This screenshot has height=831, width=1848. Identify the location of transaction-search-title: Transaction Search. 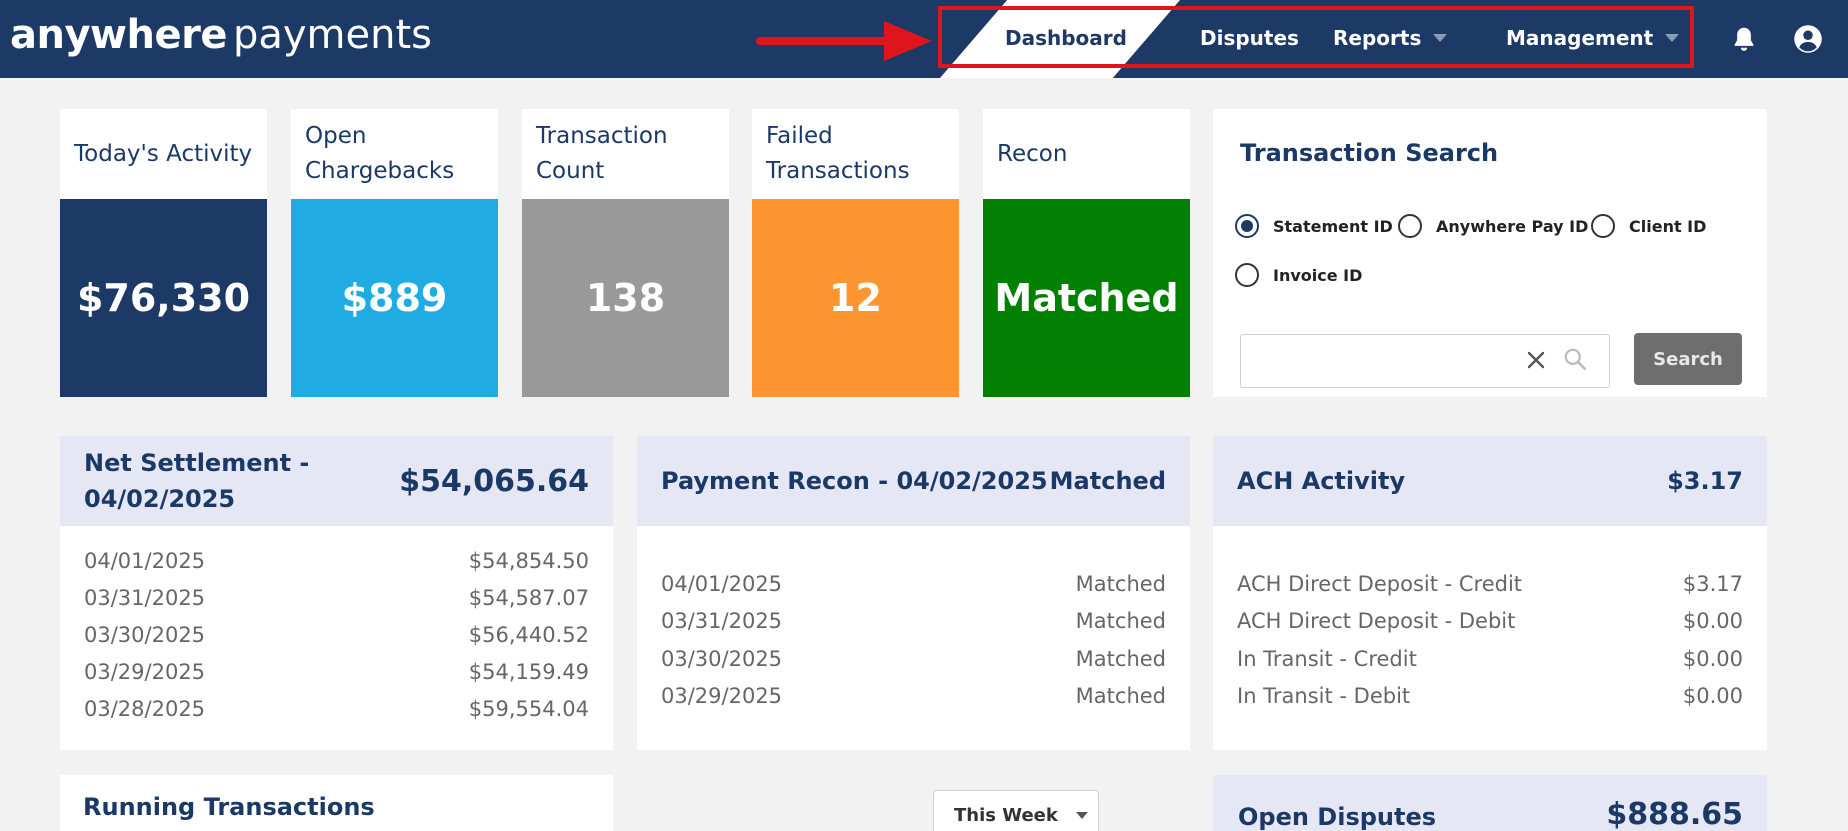
(1369, 153).